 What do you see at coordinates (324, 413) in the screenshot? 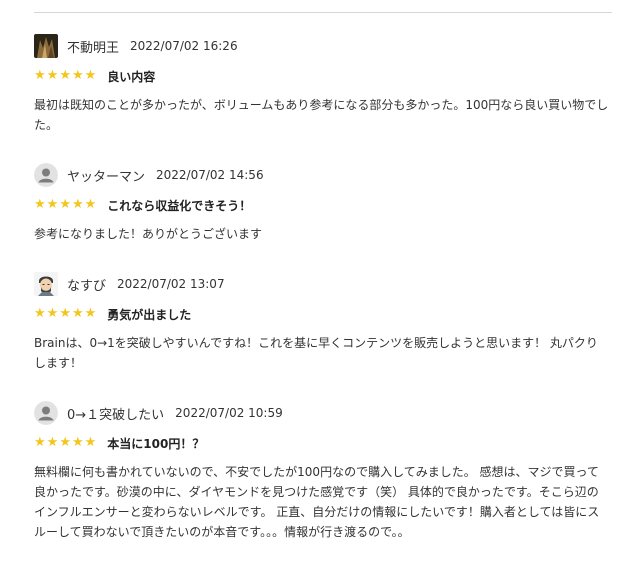
I see `review-header: 0→１突破したい 2022/07/02 10:59` at bounding box center [324, 413].